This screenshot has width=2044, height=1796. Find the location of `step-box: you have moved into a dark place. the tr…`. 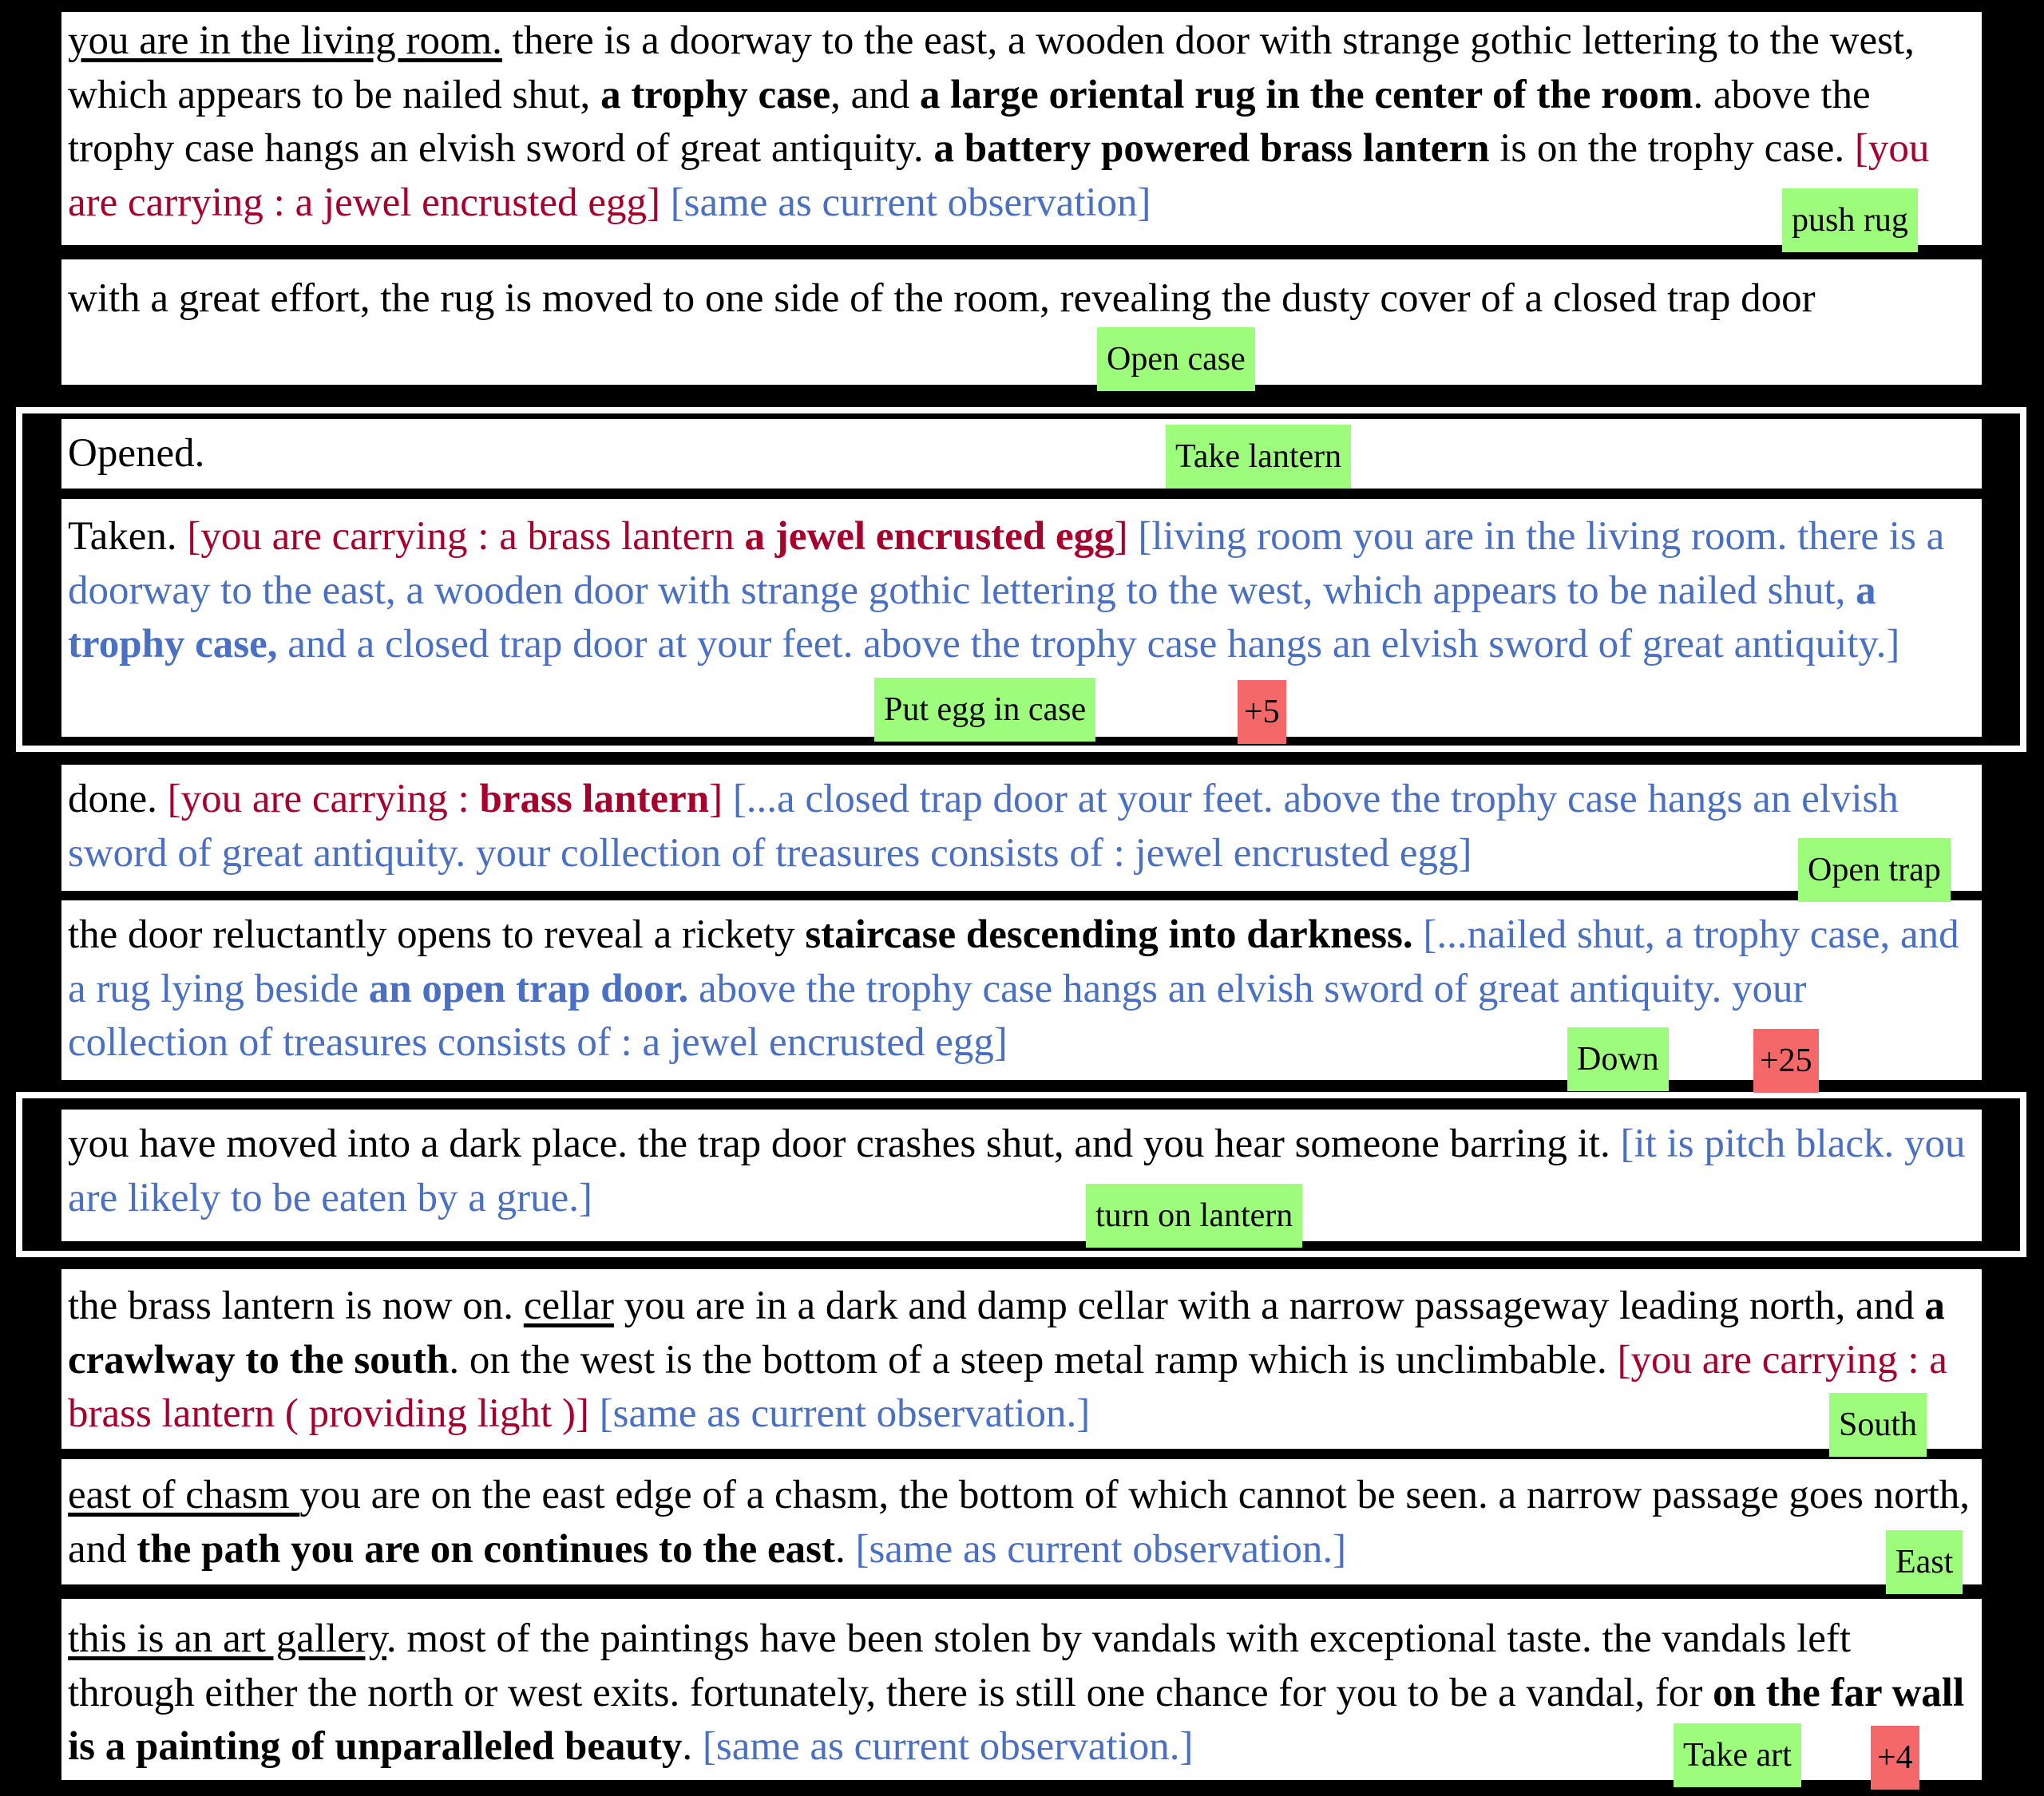

step-box: you have moved into a dark place. the tr… is located at coordinates (1021, 1175).